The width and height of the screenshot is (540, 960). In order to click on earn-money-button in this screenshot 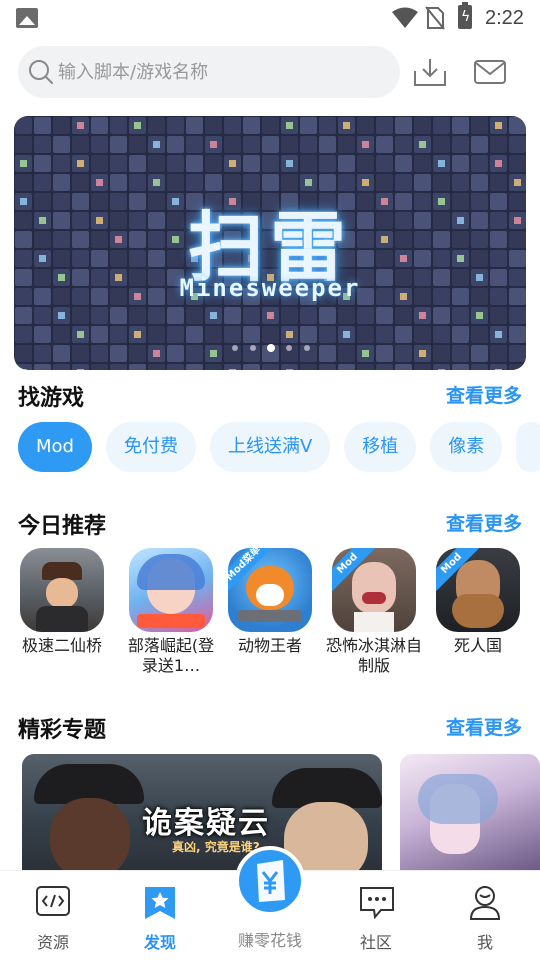, I will do `click(270, 881)`.